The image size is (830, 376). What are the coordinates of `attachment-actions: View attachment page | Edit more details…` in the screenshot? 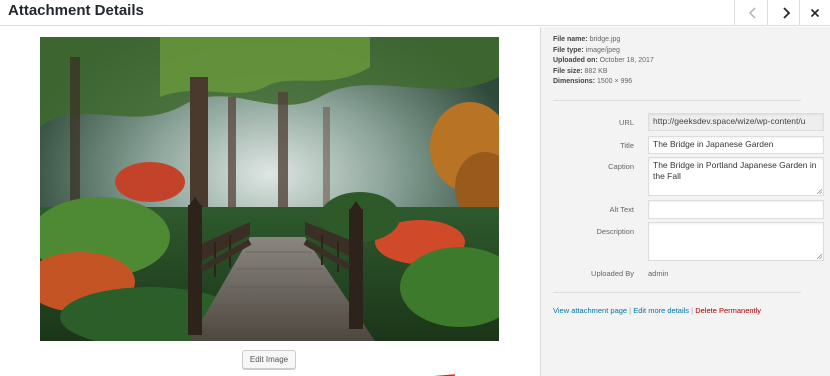 It's located at (657, 310).